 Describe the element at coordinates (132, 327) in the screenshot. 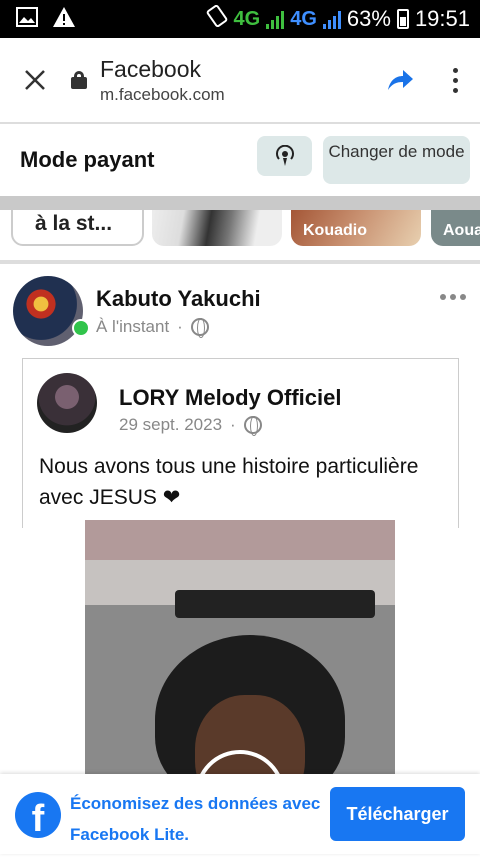

I see `post-time: À l'instant` at that location.